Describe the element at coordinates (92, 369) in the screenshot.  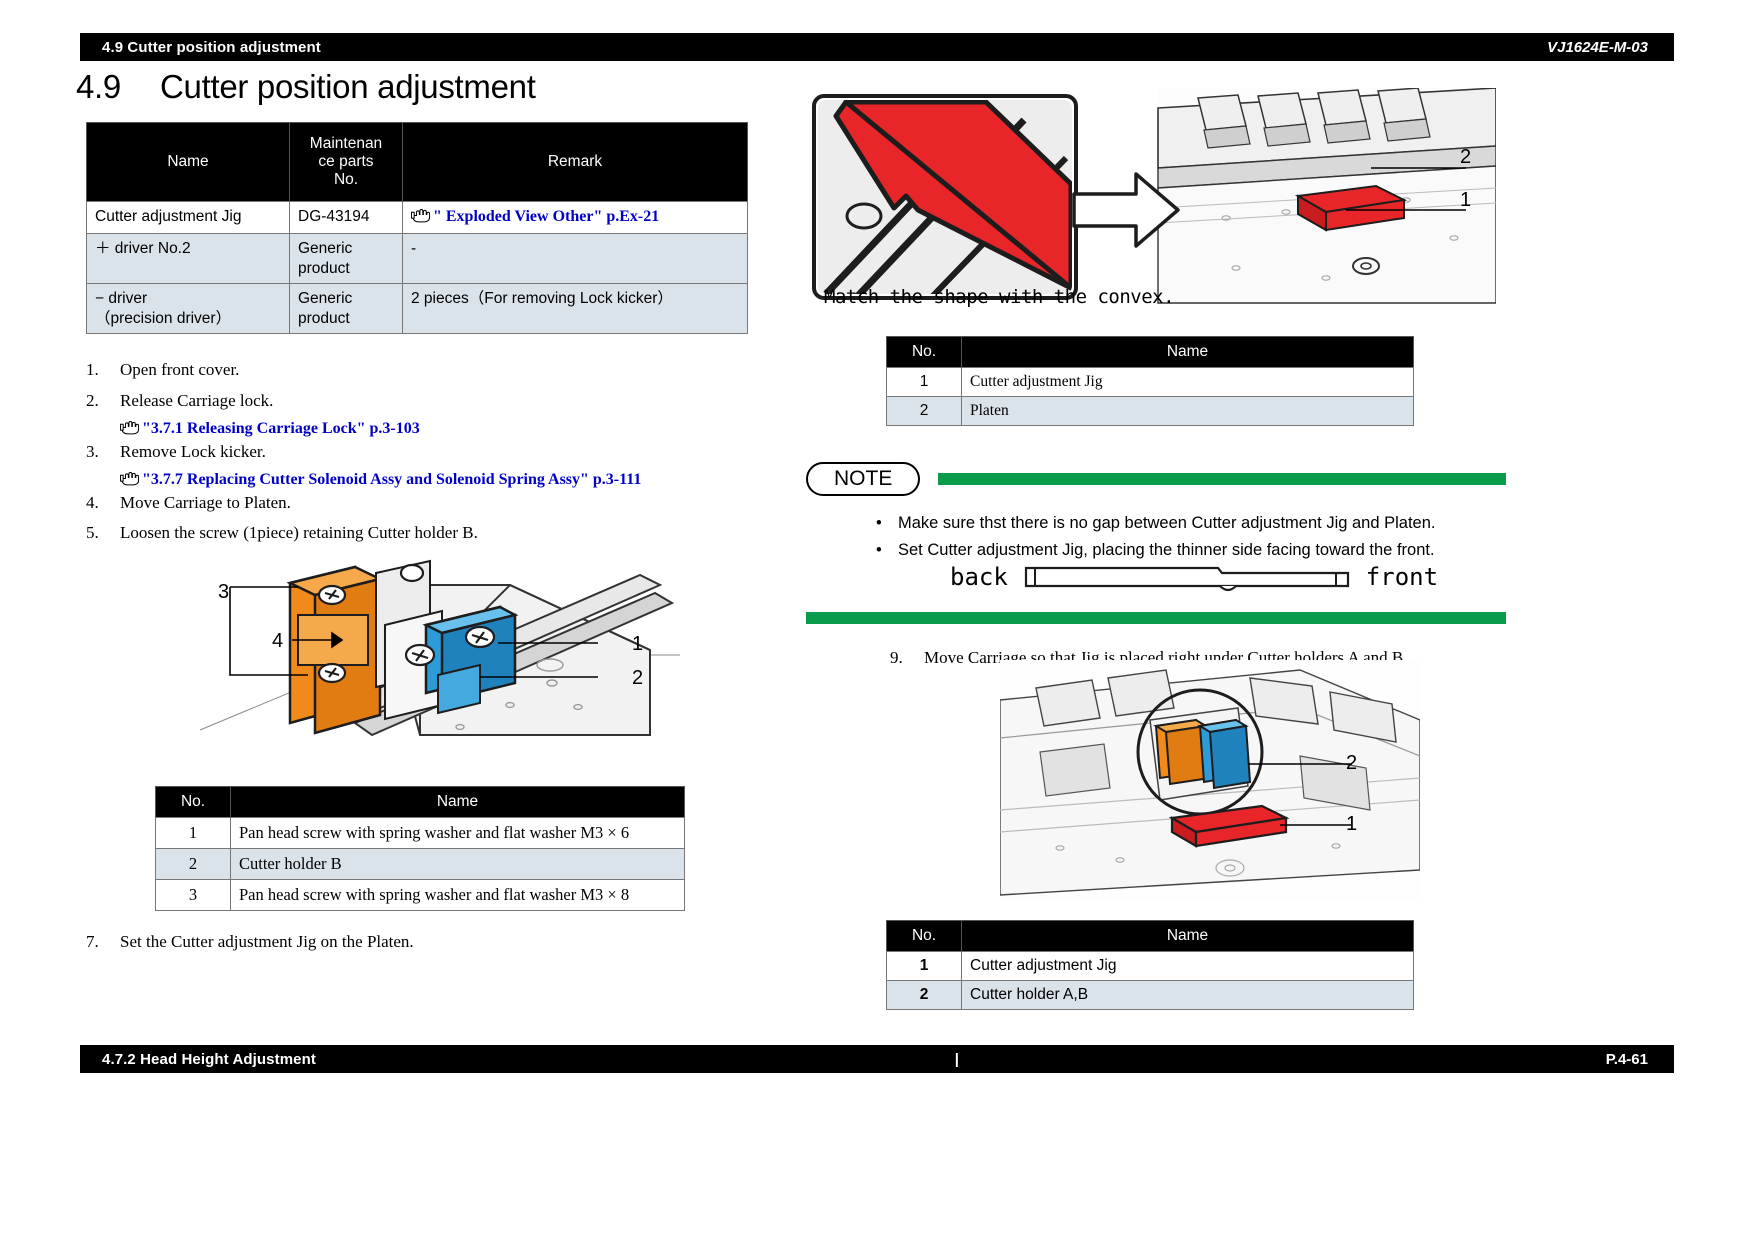
I see `step-1-number: 1.` at that location.